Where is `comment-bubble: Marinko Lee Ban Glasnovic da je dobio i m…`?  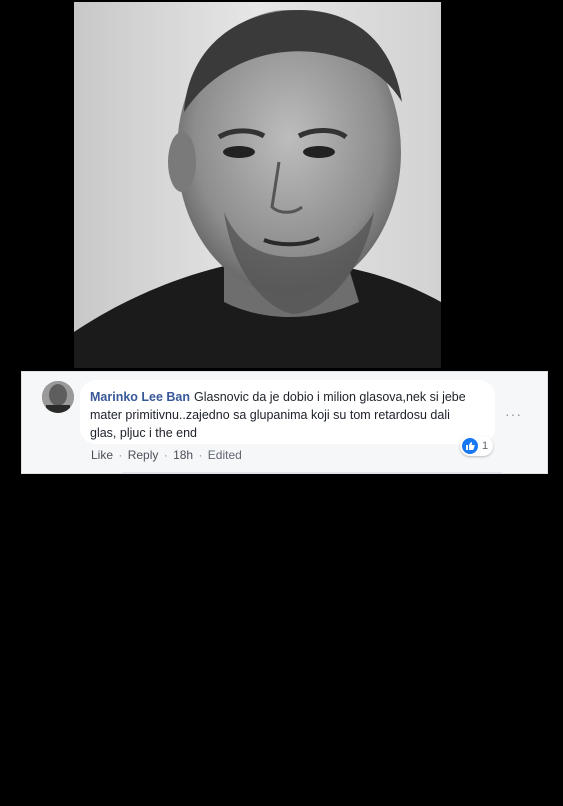
comment-bubble: Marinko Lee Ban Glasnovic da je dobio i m… is located at coordinates (287, 412).